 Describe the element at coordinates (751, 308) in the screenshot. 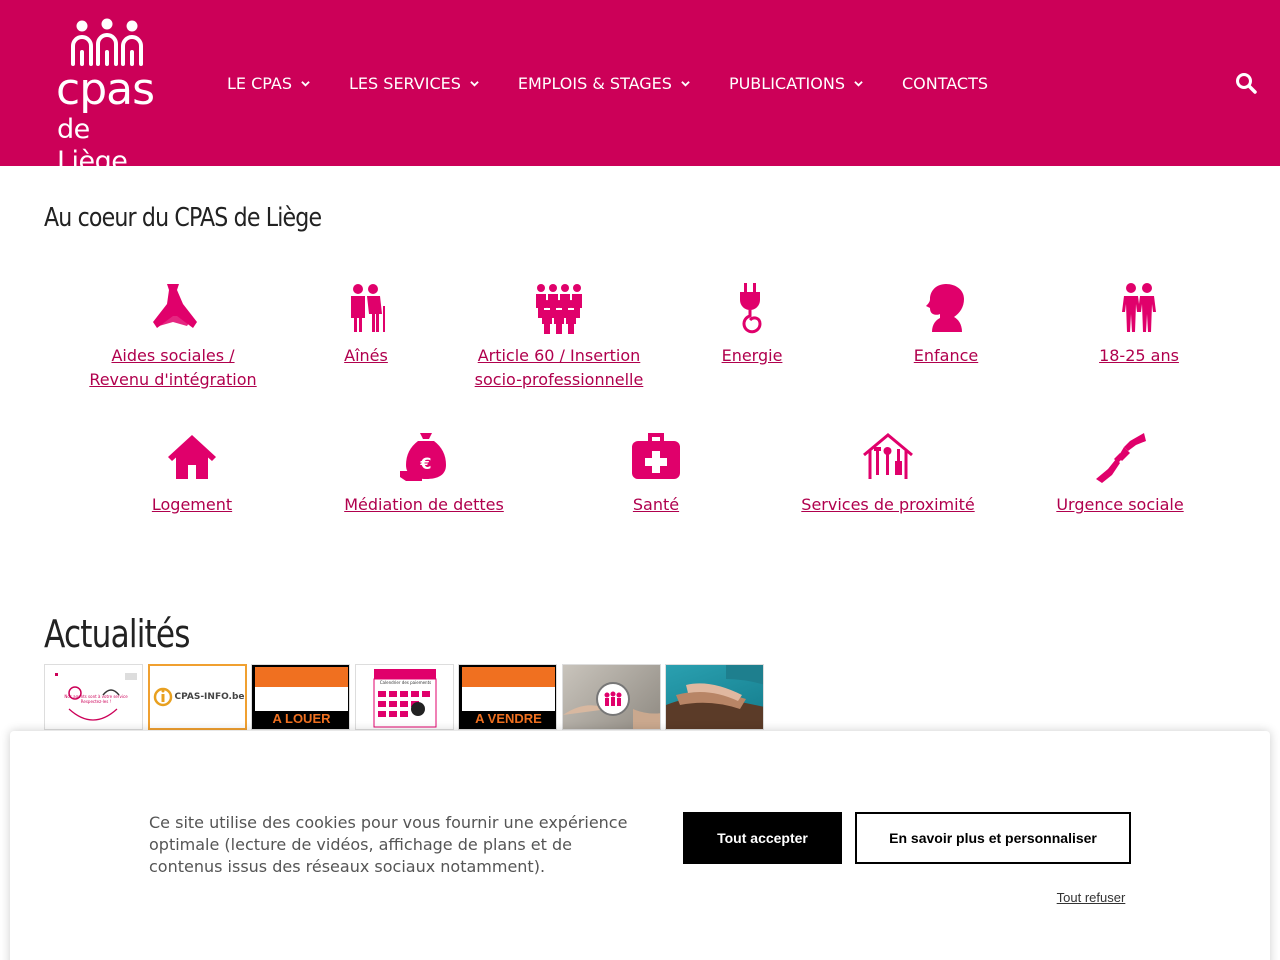

I see `plug-icon` at that location.